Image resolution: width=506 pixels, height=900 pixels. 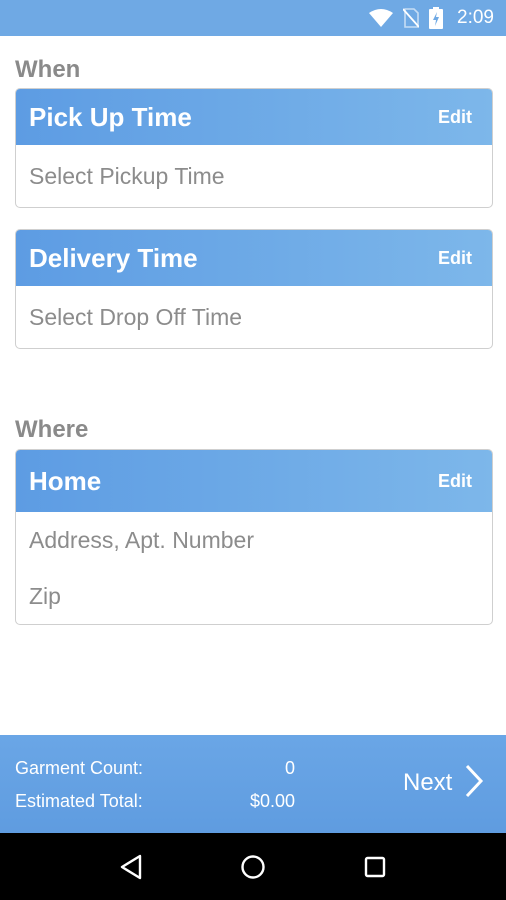 I want to click on garment-count-value: 0, so click(x=289, y=768).